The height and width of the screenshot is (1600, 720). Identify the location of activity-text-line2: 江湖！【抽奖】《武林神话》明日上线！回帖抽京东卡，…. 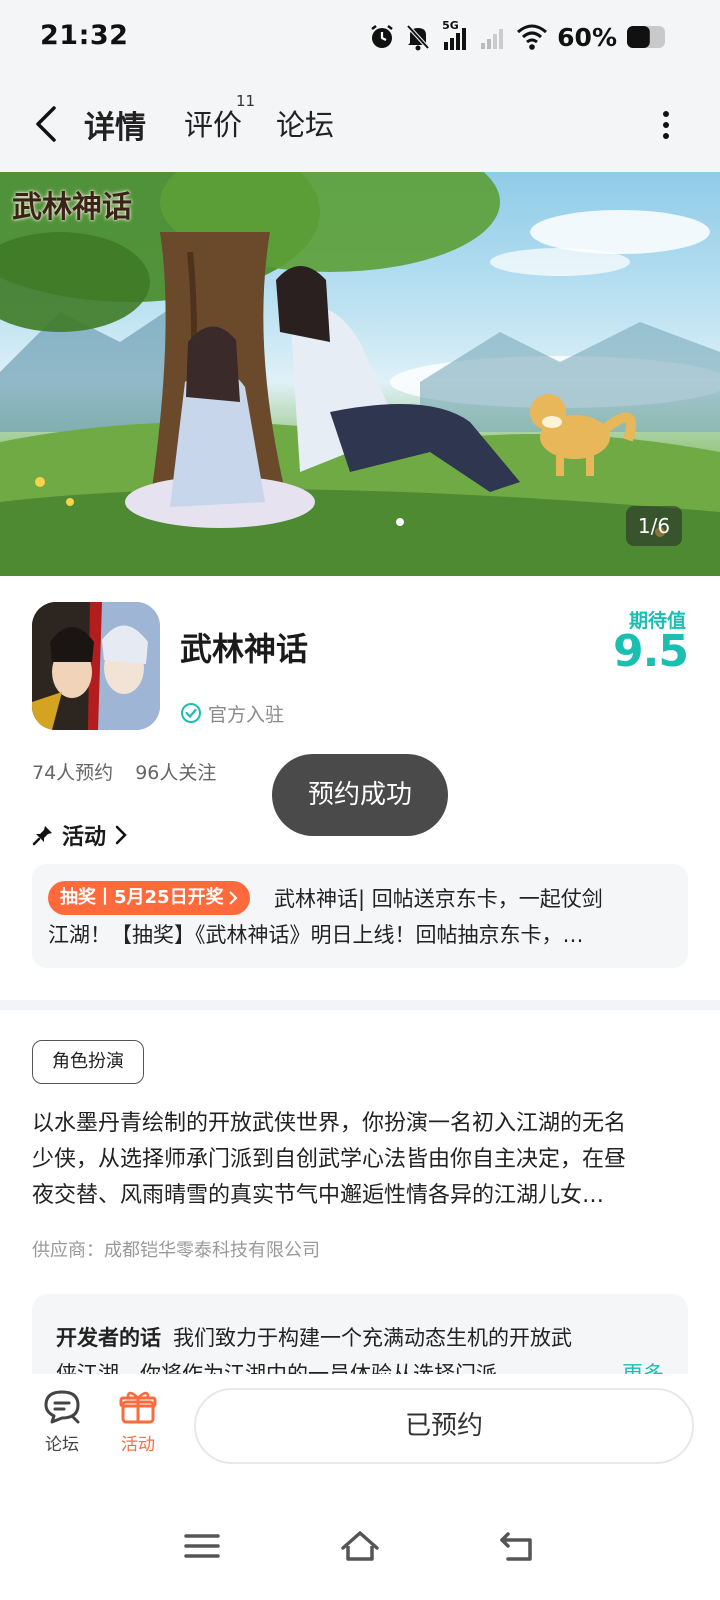
(316, 935).